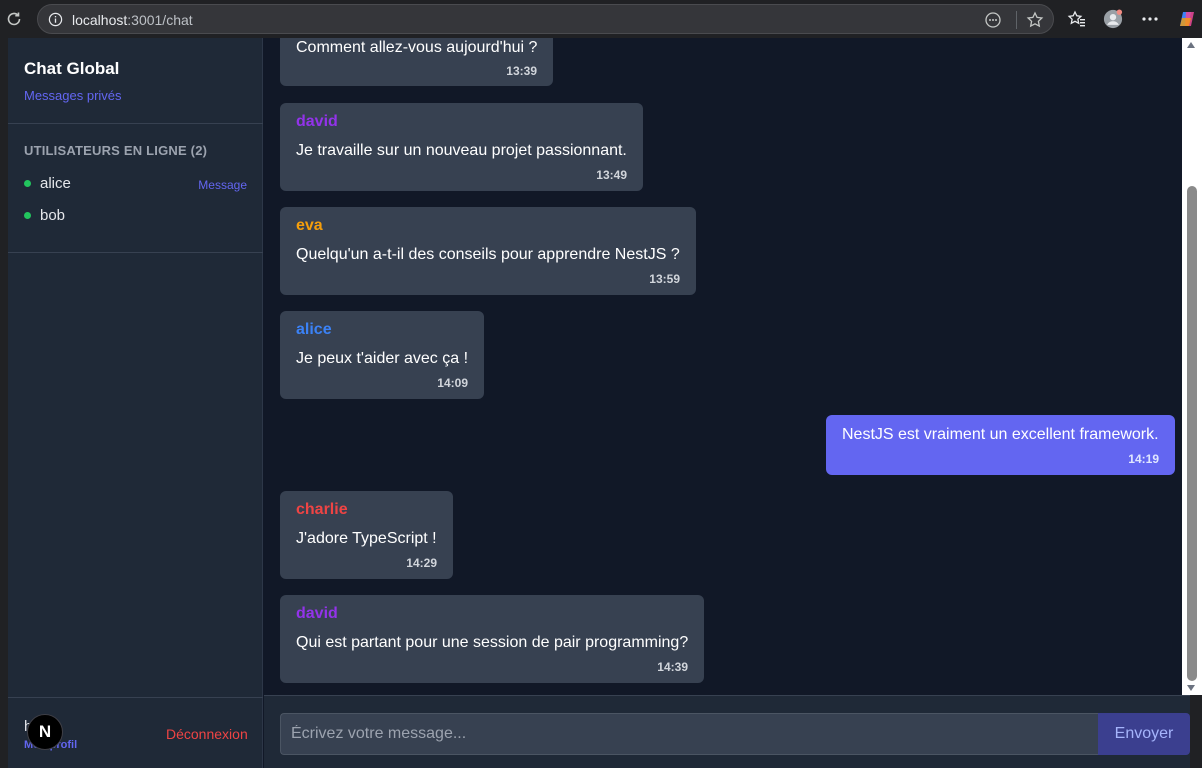 This screenshot has height=768, width=1202. What do you see at coordinates (72, 68) in the screenshot?
I see `sidebar-title: Chat Global` at bounding box center [72, 68].